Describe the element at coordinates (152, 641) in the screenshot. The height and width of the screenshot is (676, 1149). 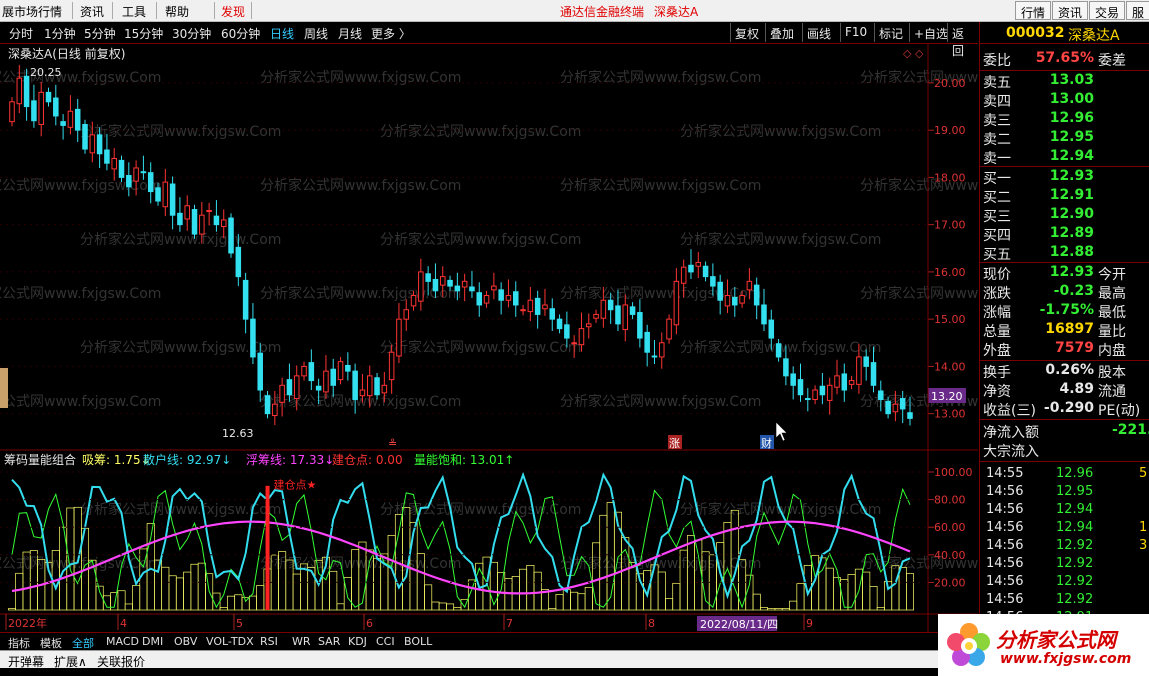
I see `tab-dmi: DMI` at that location.